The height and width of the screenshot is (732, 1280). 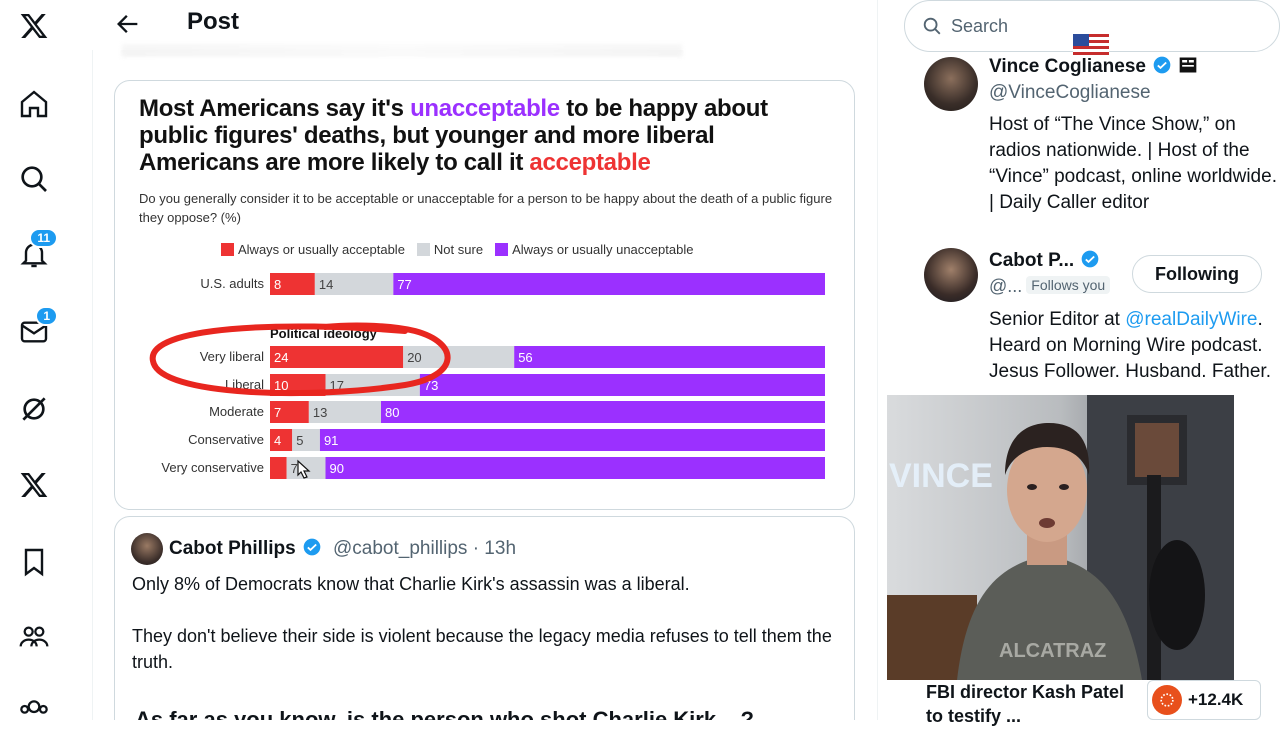 I want to click on data-label: 20, so click(x=414, y=357).